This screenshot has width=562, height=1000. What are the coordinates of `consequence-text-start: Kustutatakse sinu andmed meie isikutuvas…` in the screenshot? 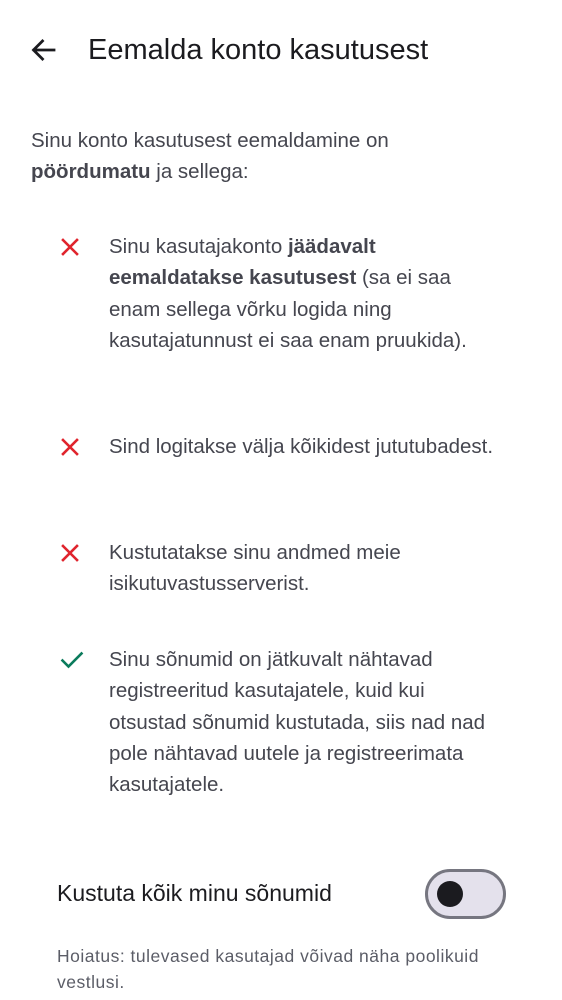 It's located at (255, 568).